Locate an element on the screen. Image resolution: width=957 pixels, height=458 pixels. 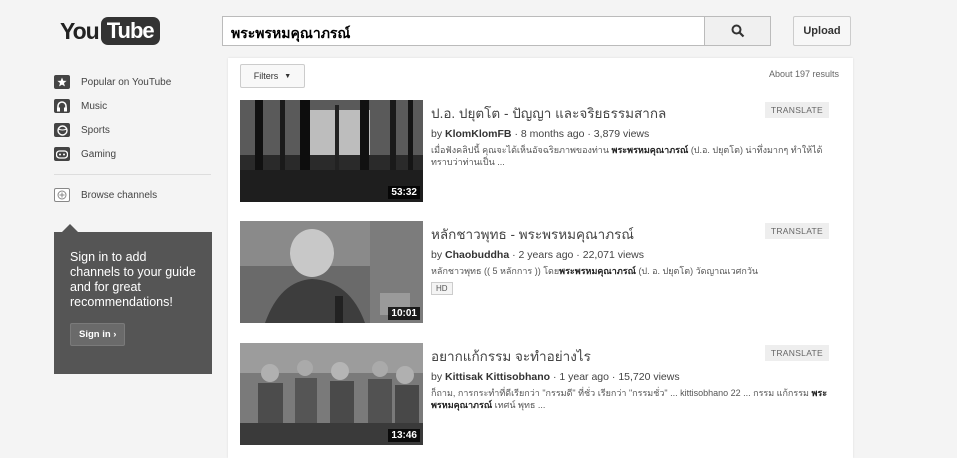
guide-item-music: Music is located at coordinates (132, 106).